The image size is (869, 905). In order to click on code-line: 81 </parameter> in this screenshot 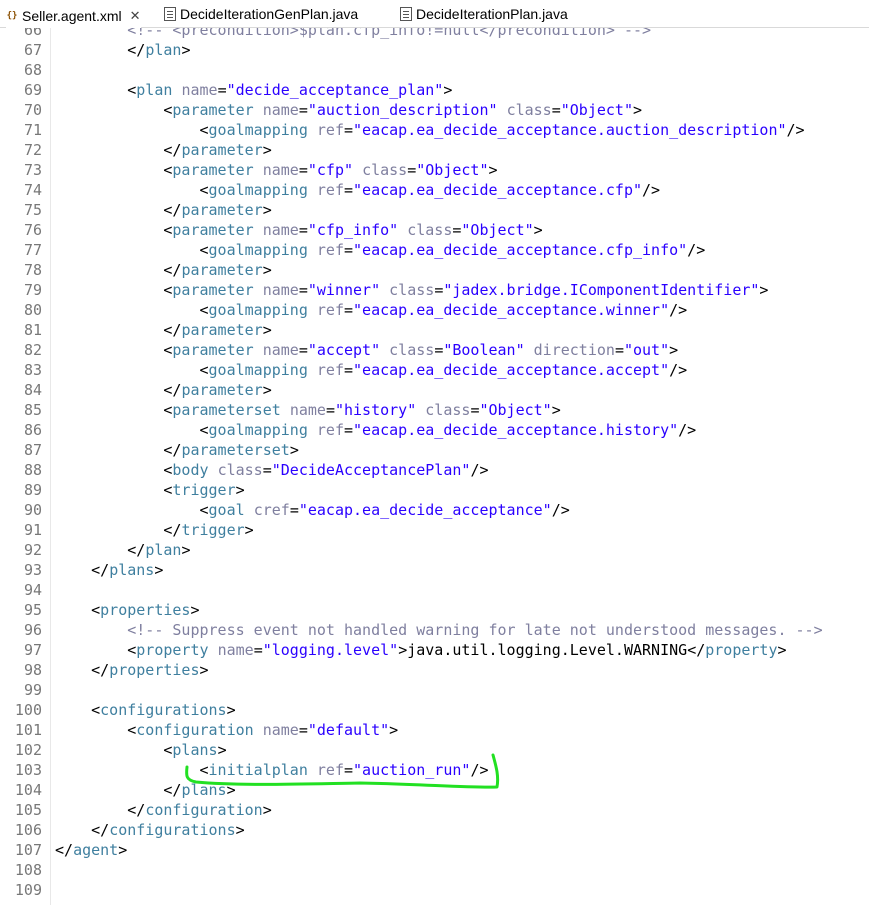, I will do `click(434, 330)`.